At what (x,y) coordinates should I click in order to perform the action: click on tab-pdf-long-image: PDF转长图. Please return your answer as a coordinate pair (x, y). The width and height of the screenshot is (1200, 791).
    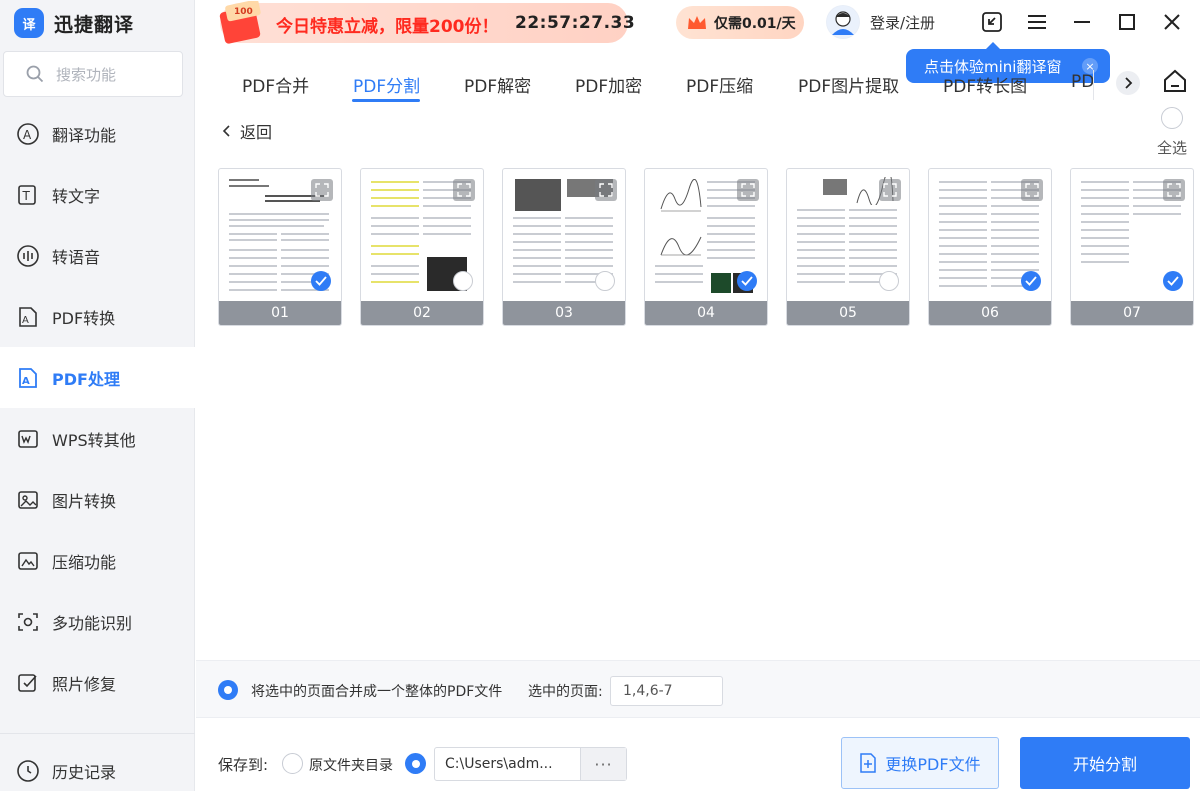
    Looking at the image, I should click on (985, 84).